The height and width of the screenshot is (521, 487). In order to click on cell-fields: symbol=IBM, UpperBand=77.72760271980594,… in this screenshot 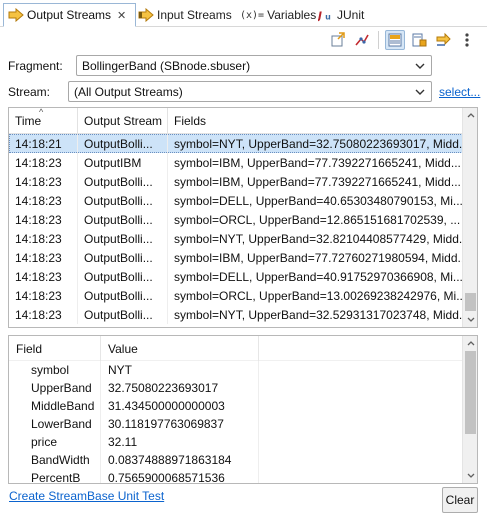, I will do `click(318, 257)`.